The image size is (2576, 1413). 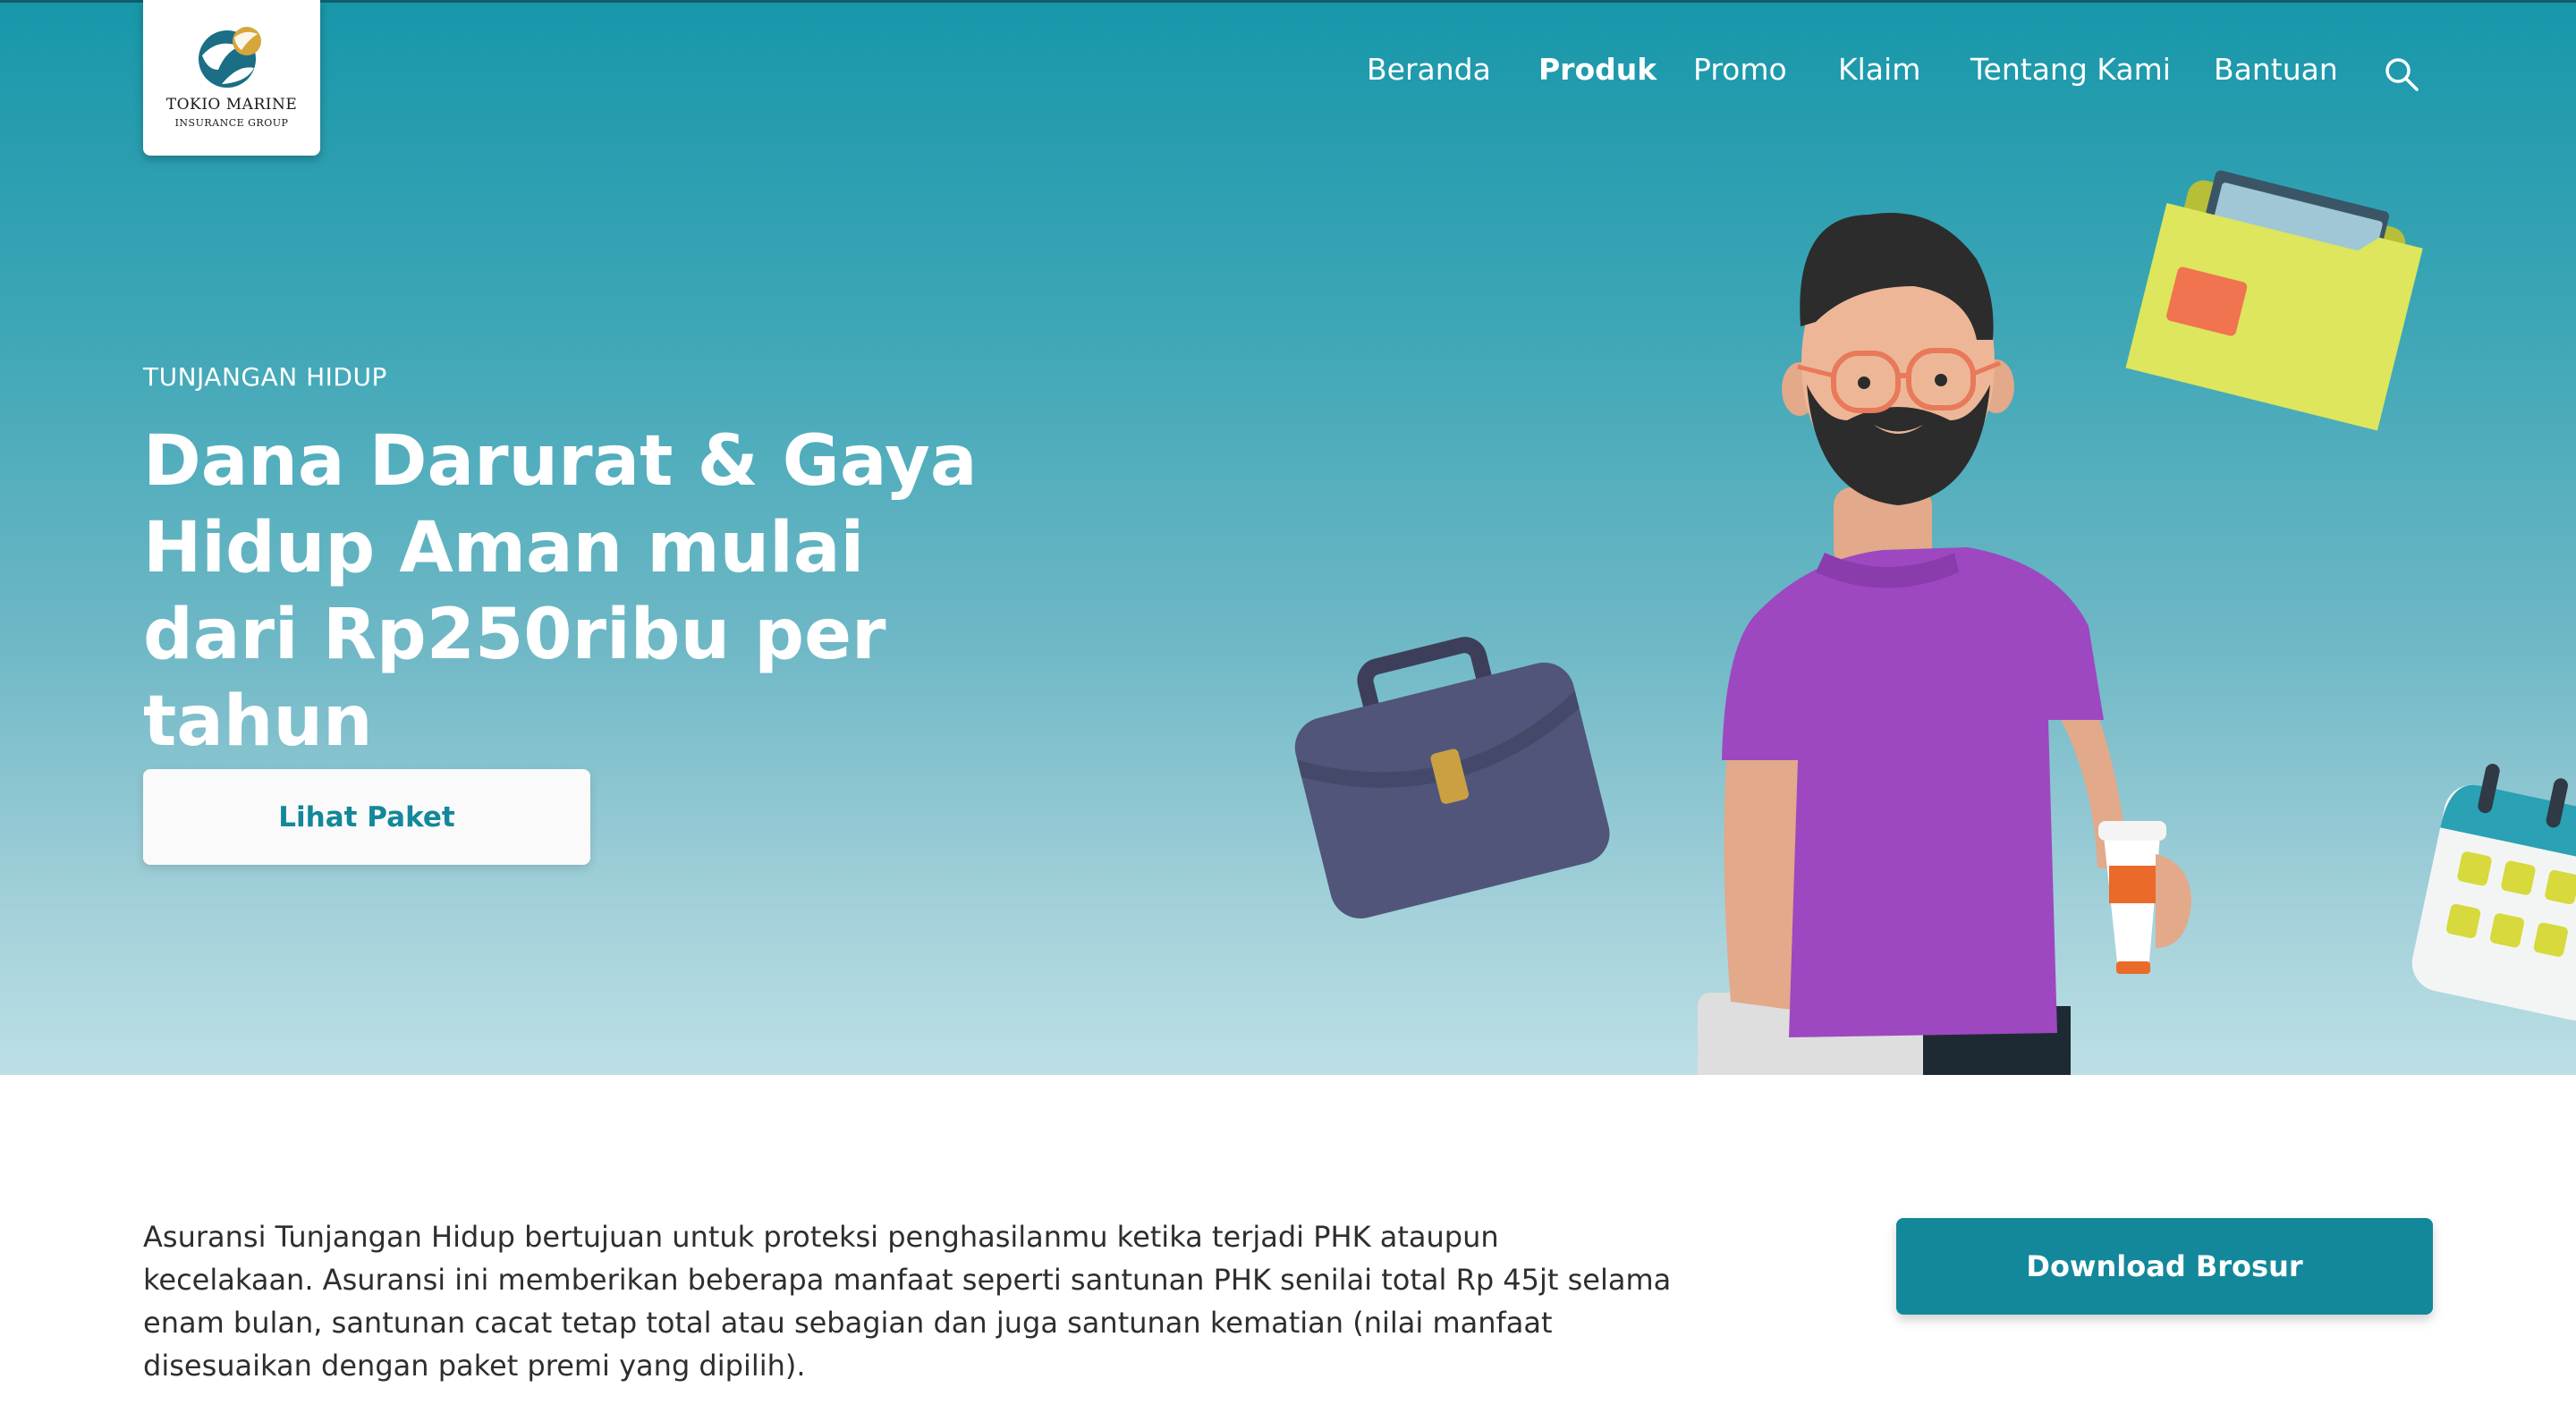 I want to click on folder-icon, so click(x=2274, y=300).